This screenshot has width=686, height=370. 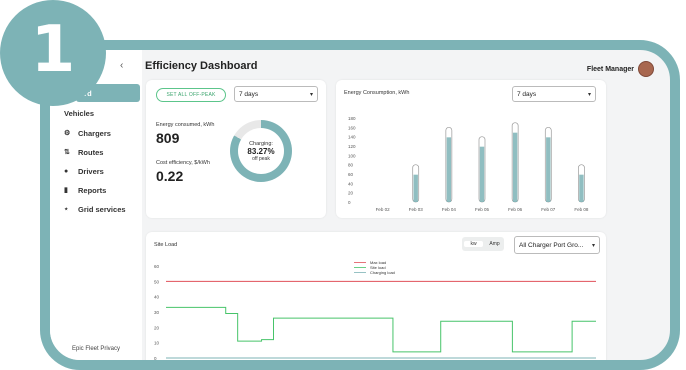 I want to click on donut-center: Charging: 83.27% off peak, so click(x=261, y=151).